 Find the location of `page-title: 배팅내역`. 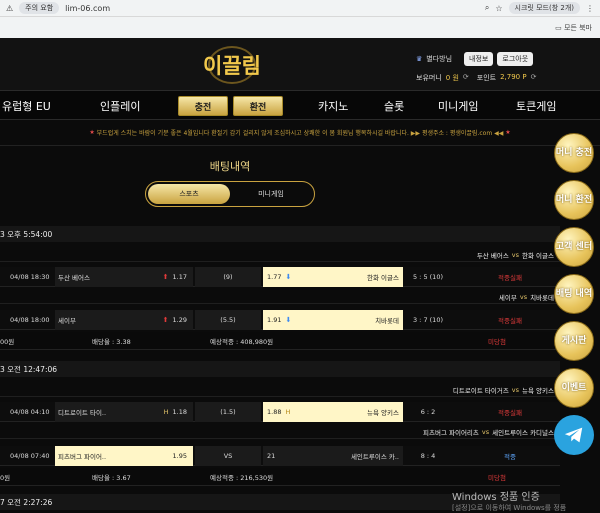

page-title: 배팅내역 is located at coordinates (230, 166).